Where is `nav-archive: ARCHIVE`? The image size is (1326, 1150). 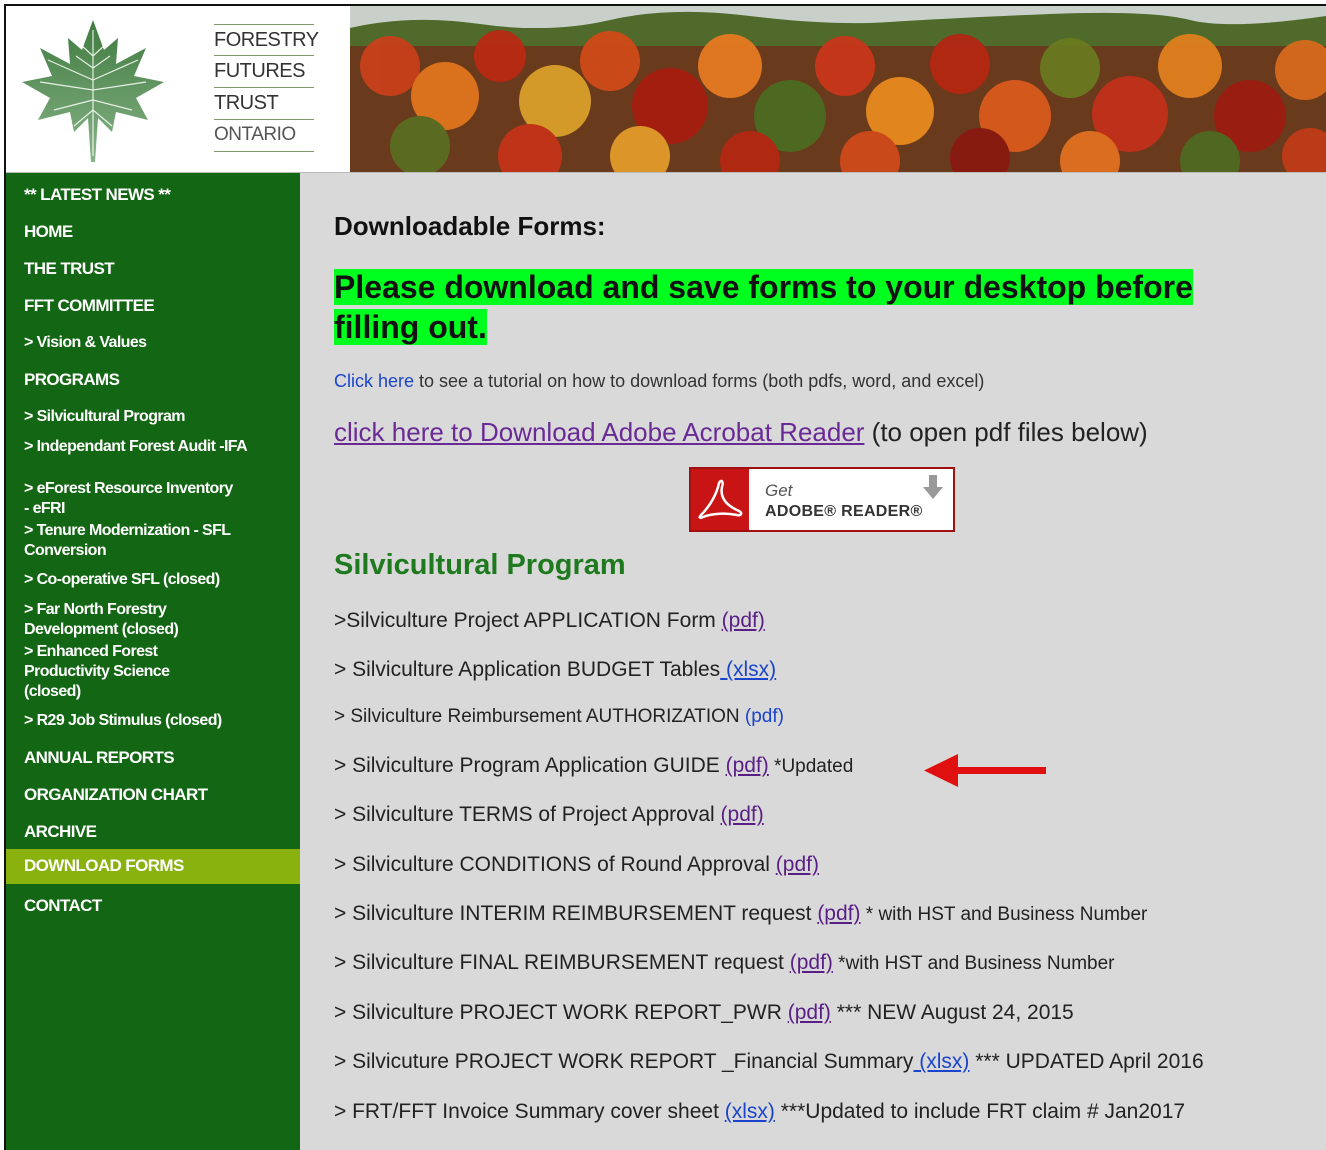
nav-archive: ARCHIVE is located at coordinates (60, 832).